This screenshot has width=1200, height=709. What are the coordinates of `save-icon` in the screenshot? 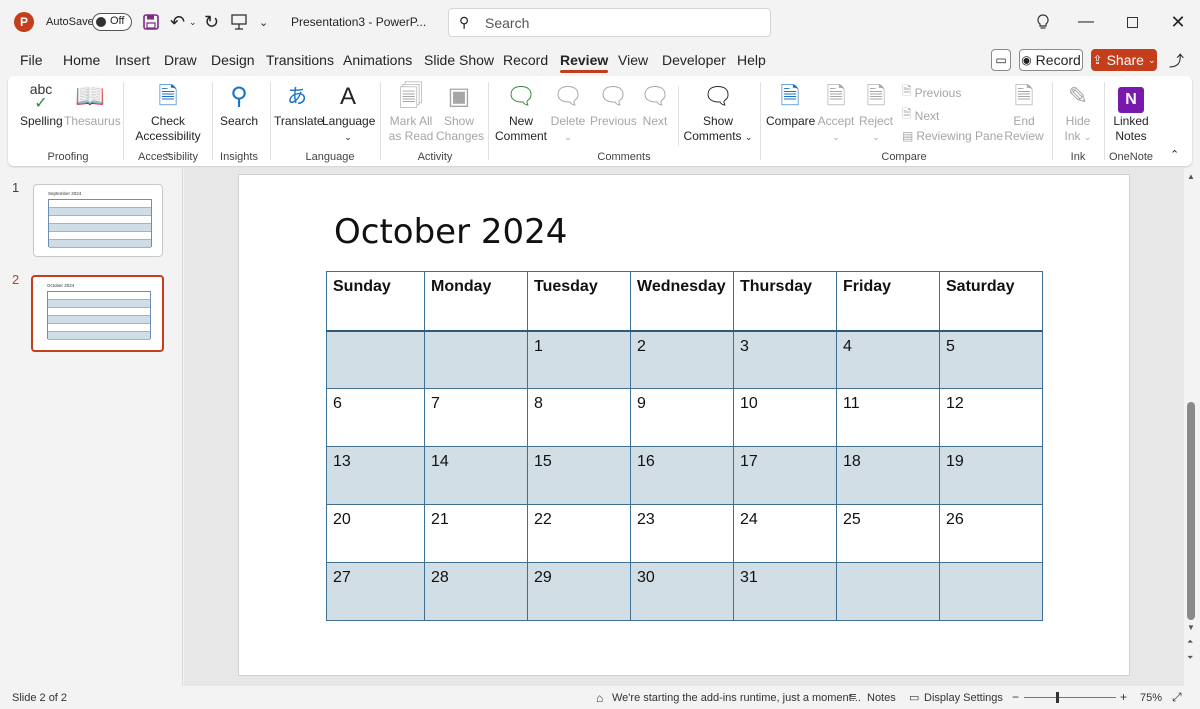 It's located at (151, 22).